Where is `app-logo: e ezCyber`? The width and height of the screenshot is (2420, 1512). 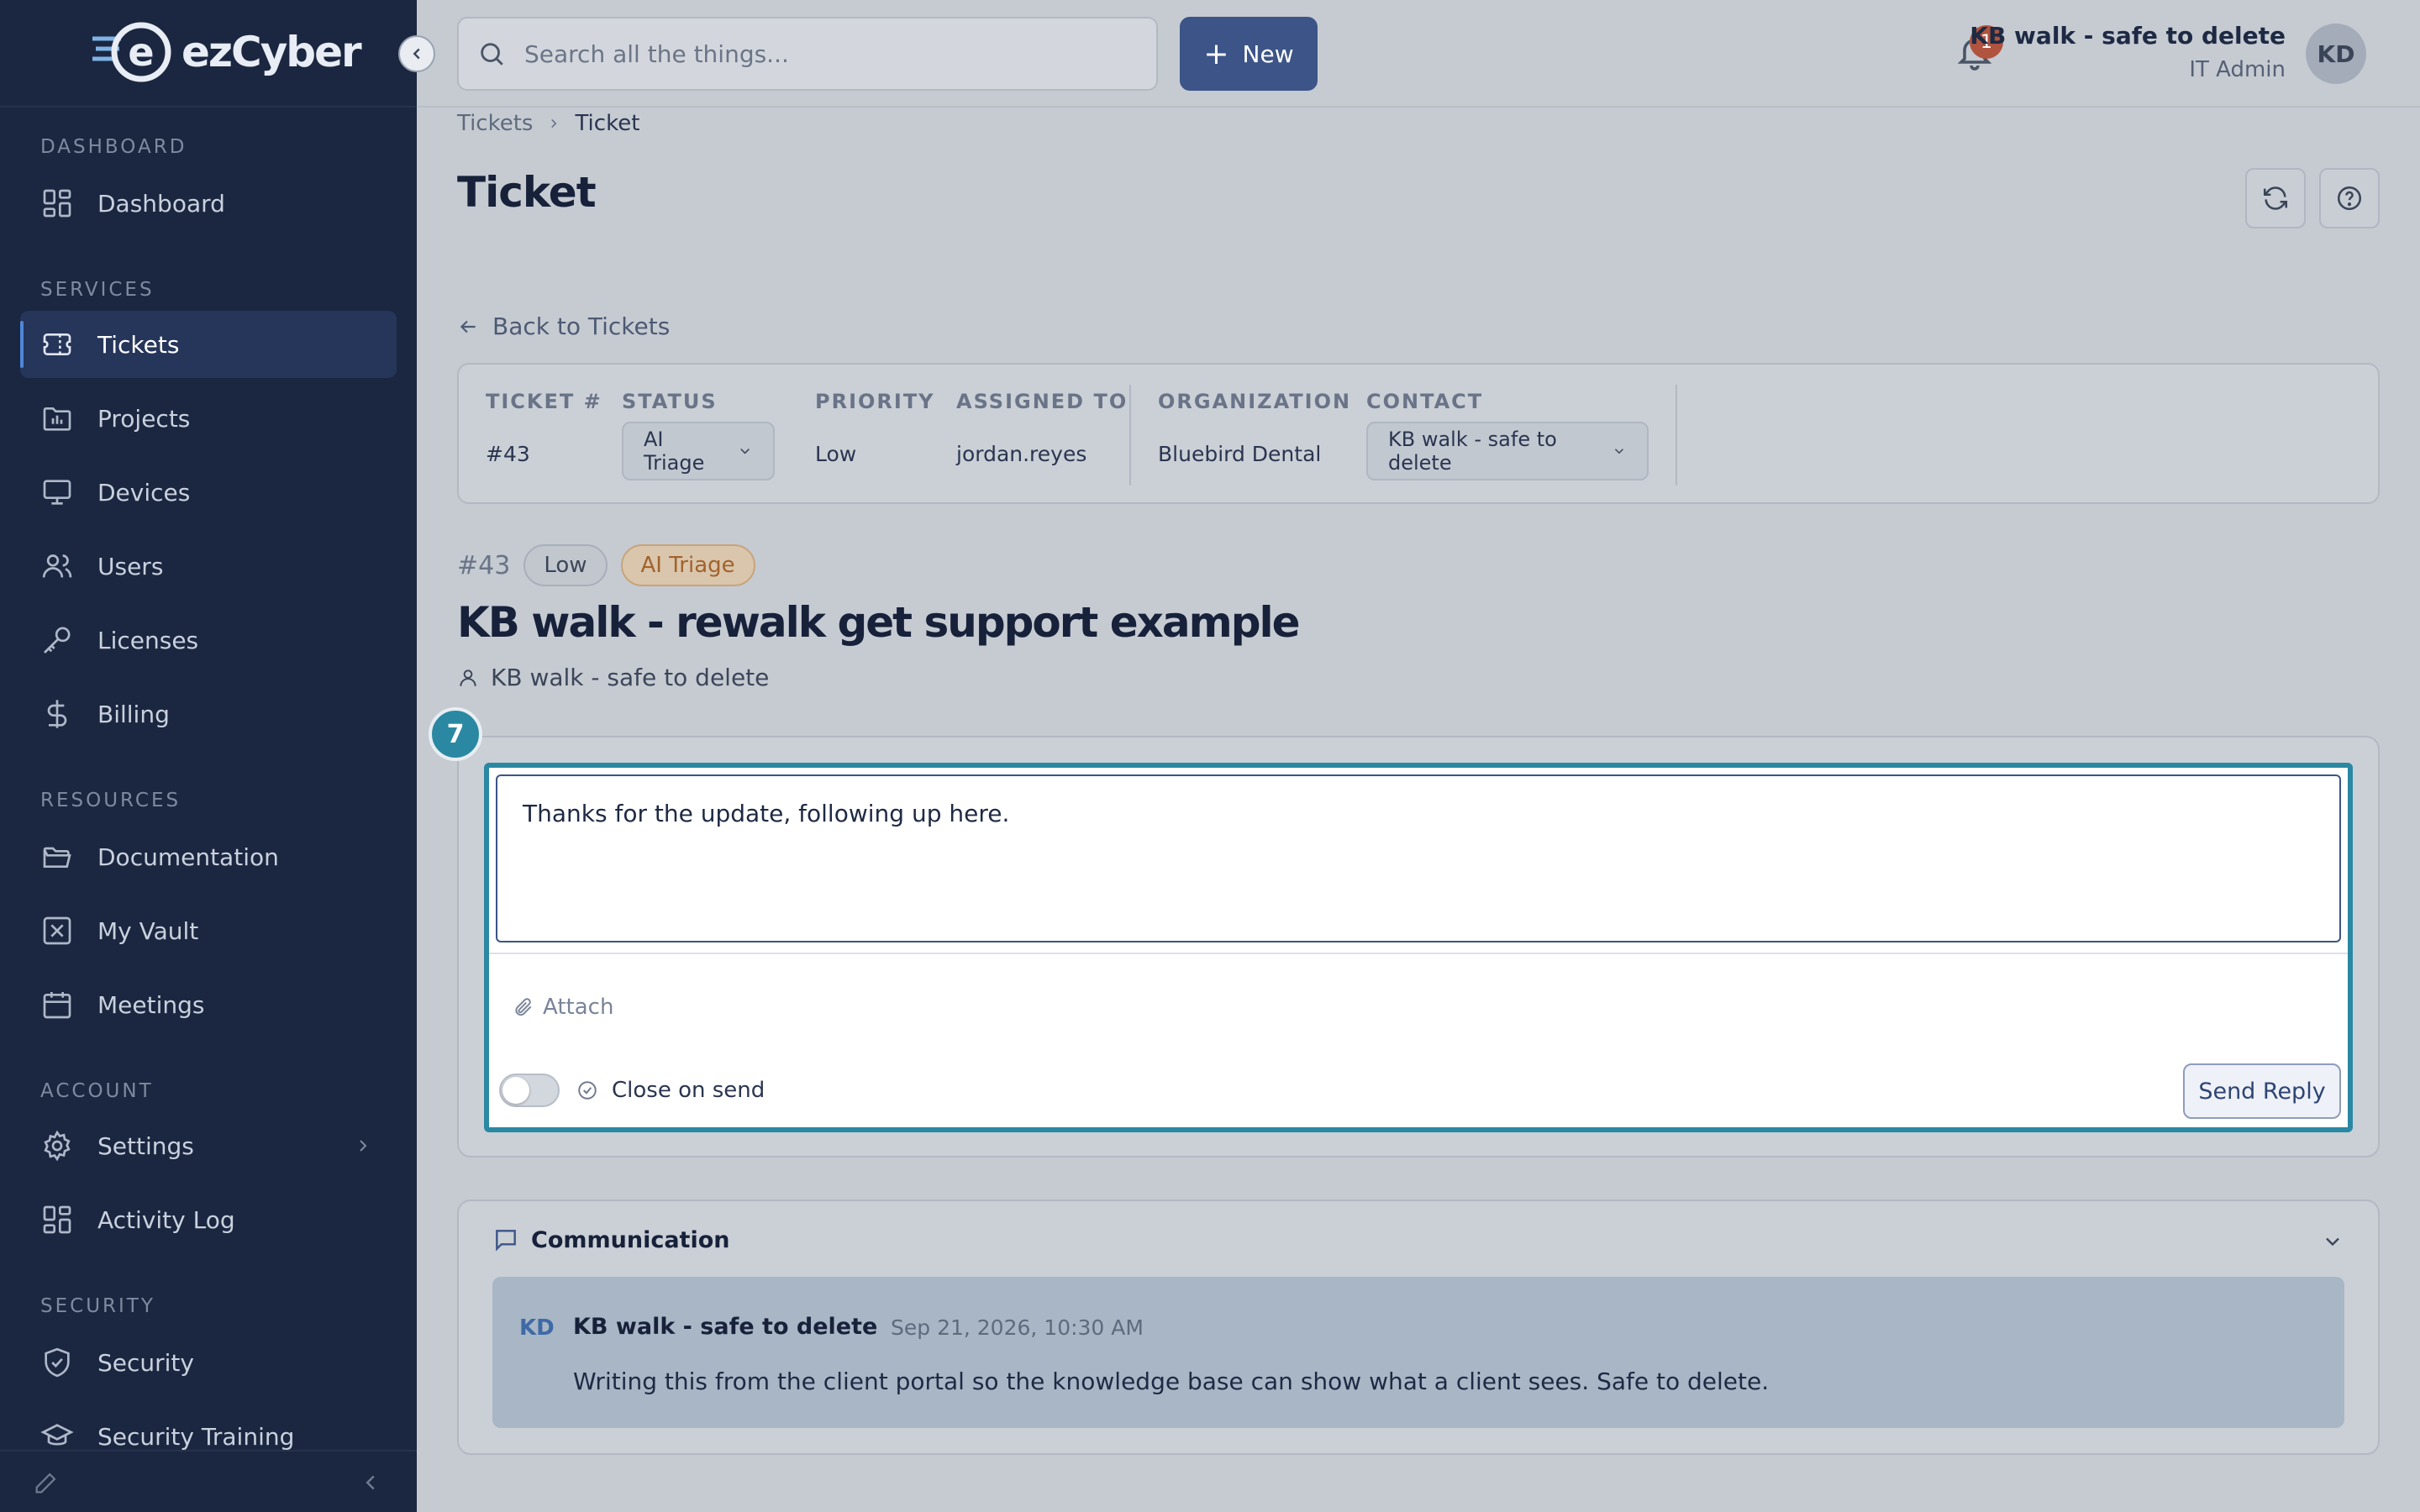 app-logo: e ezCyber is located at coordinates (226, 52).